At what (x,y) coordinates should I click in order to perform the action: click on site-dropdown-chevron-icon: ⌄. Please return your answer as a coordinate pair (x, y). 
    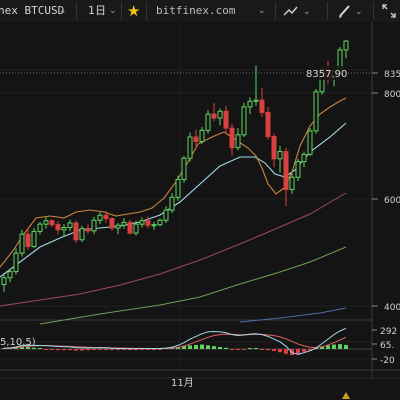
    Looking at the image, I should click on (262, 11).